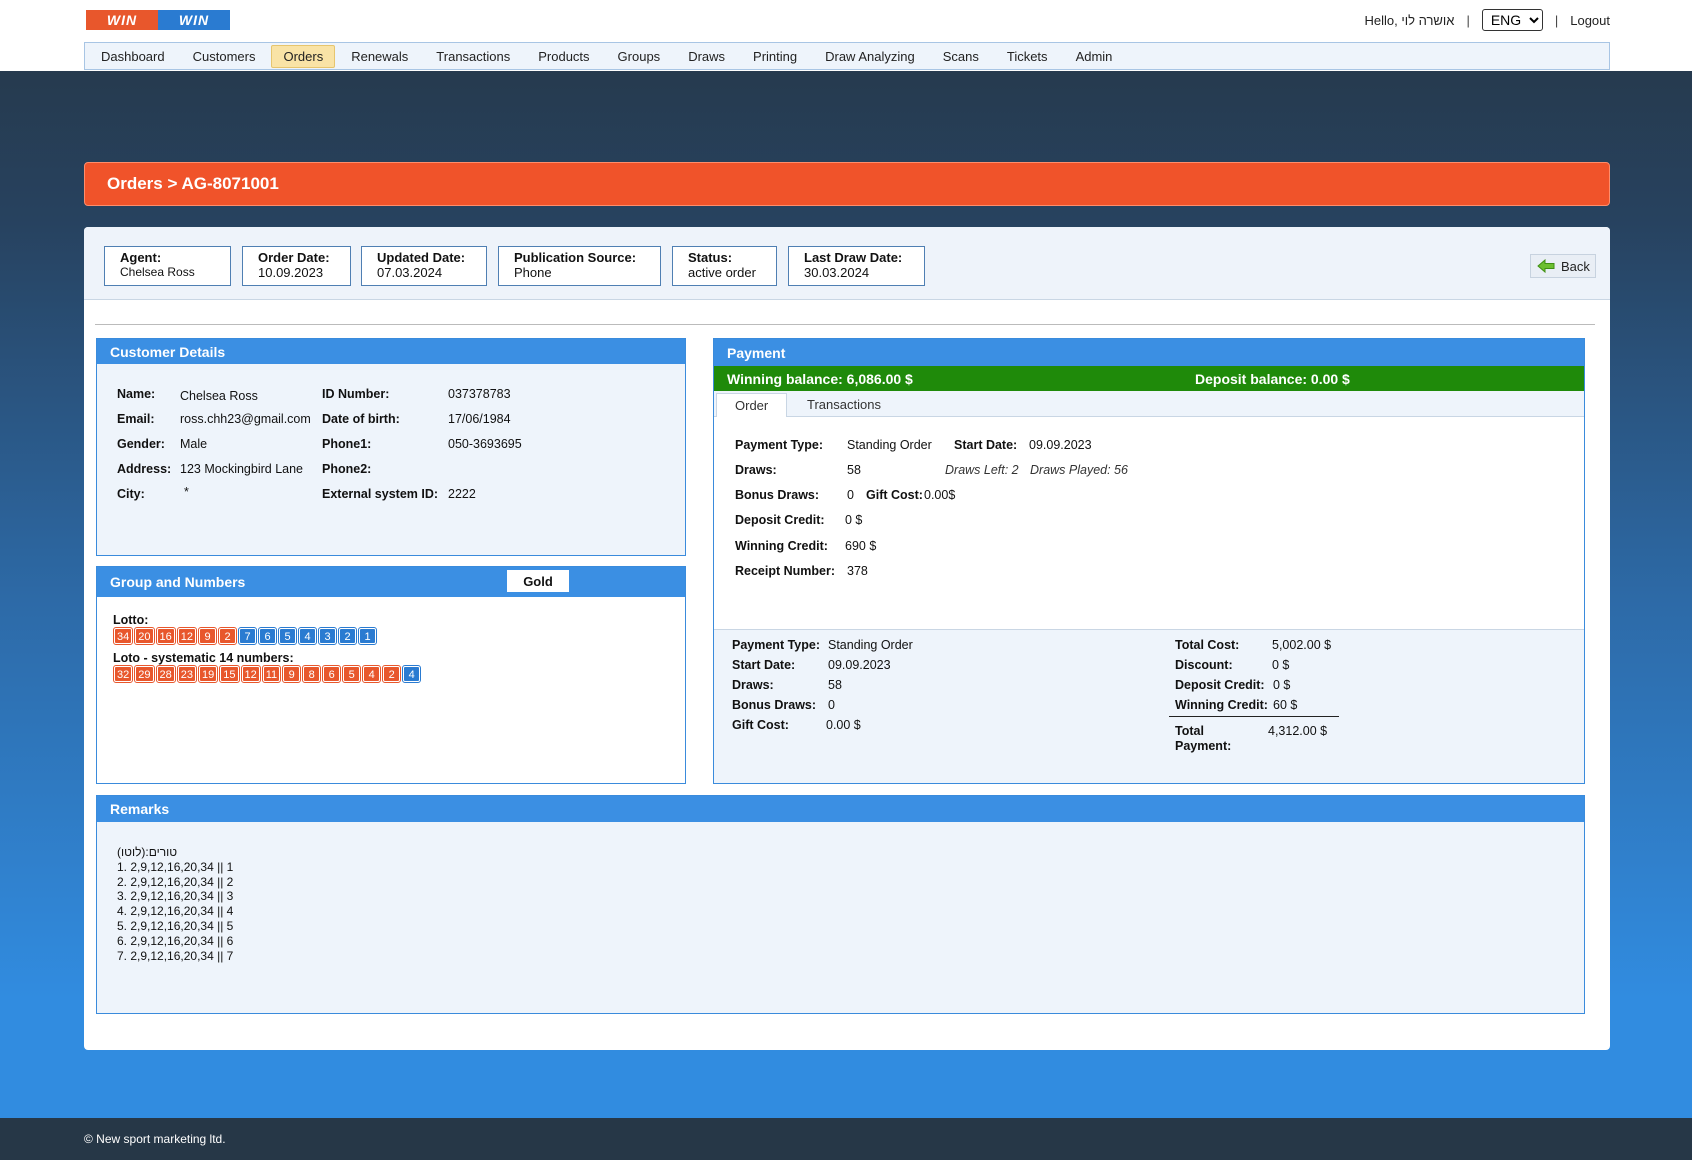  Describe the element at coordinates (410, 272) in the screenshot. I see `info-updated-date-value: 07.03.2024` at that location.